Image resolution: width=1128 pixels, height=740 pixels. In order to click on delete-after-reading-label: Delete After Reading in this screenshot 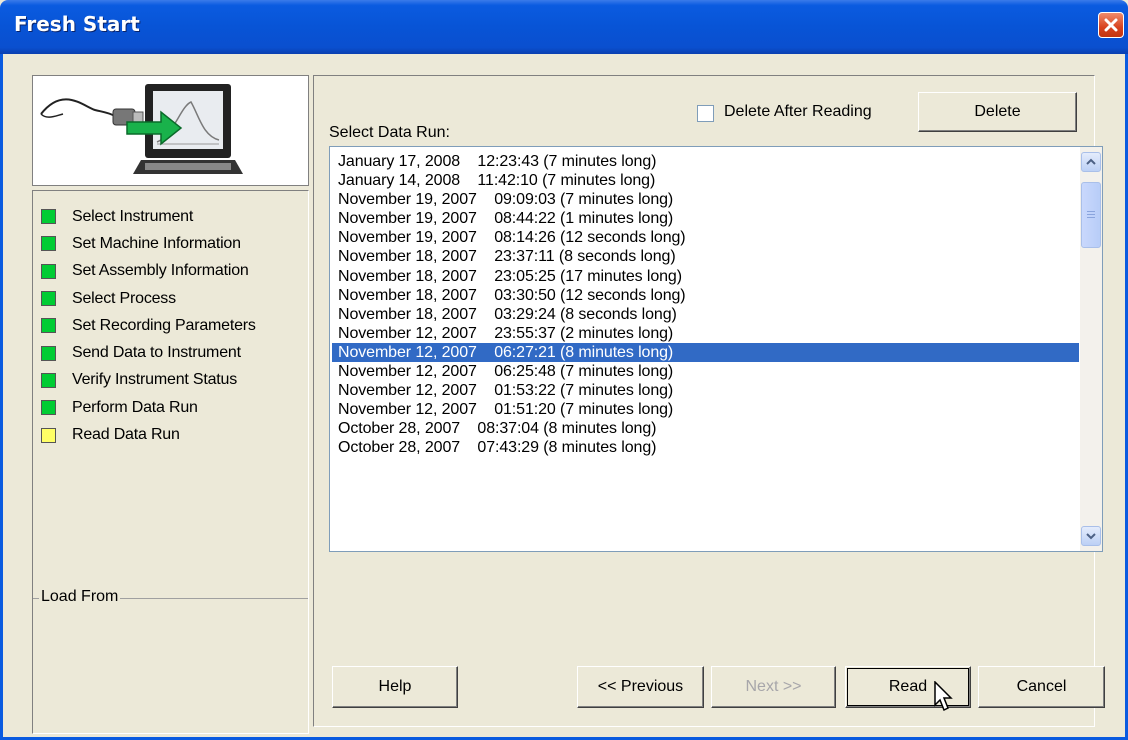, I will do `click(798, 112)`.